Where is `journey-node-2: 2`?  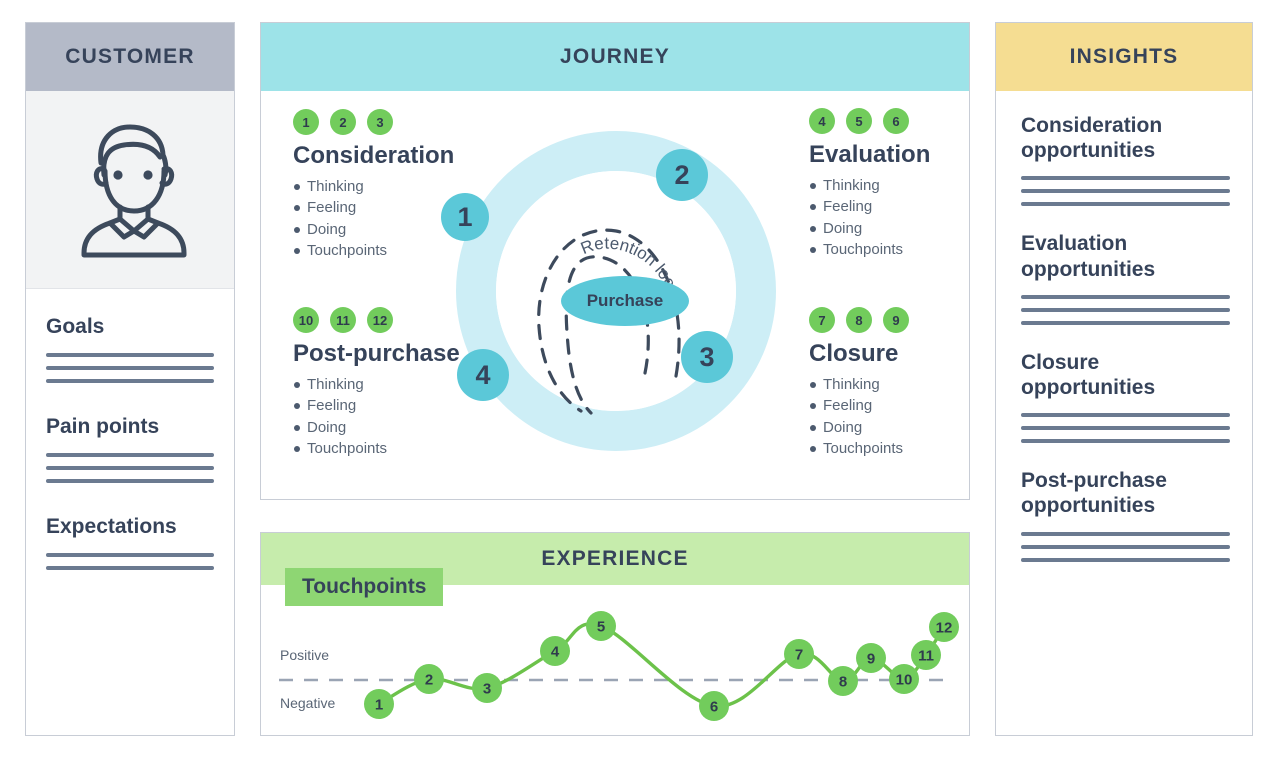
journey-node-2: 2 is located at coordinates (682, 175).